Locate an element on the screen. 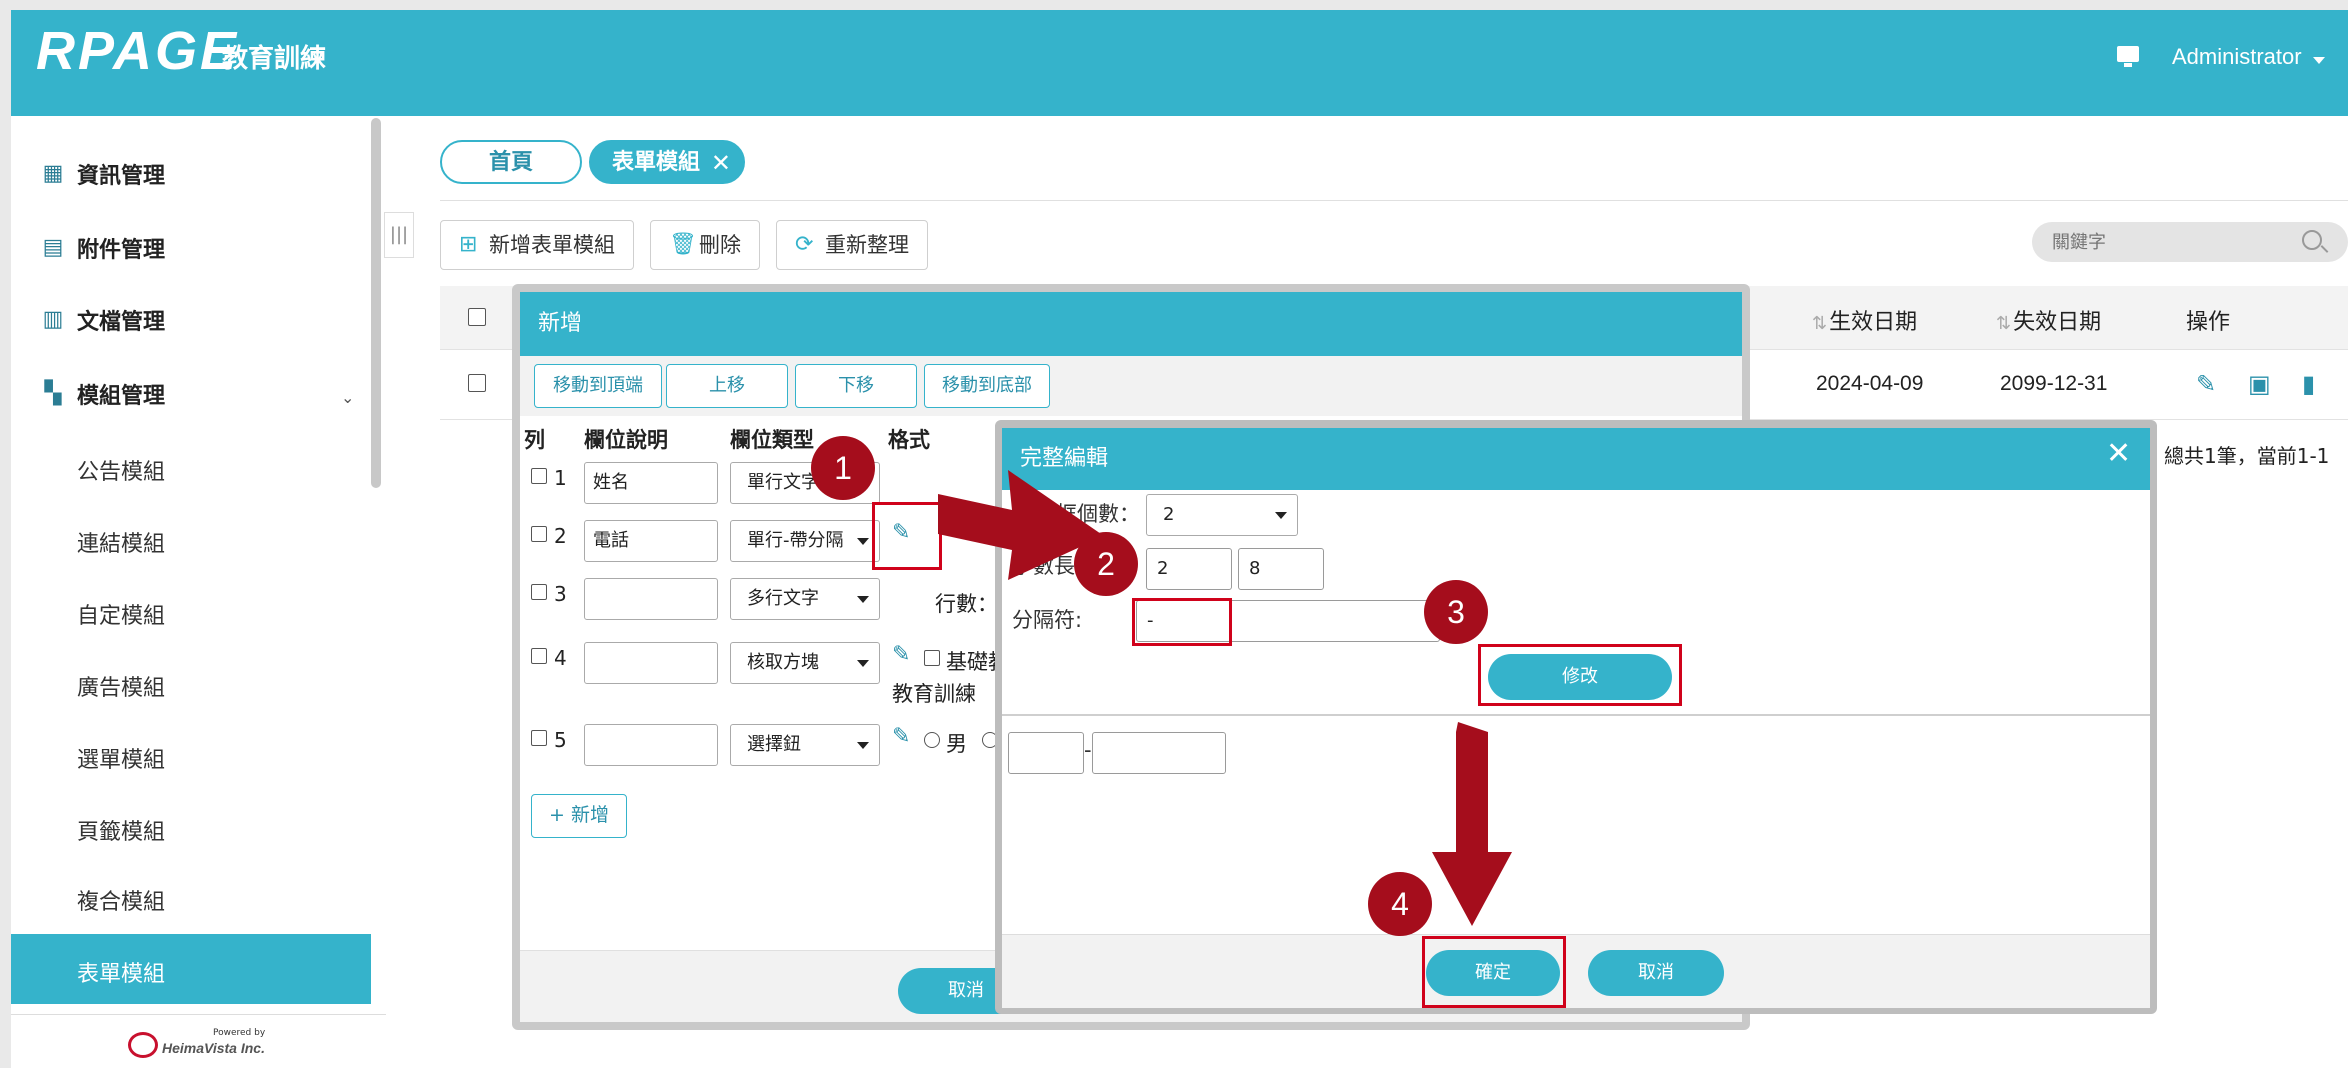  arrow-down-icon is located at coordinates (1472, 824).